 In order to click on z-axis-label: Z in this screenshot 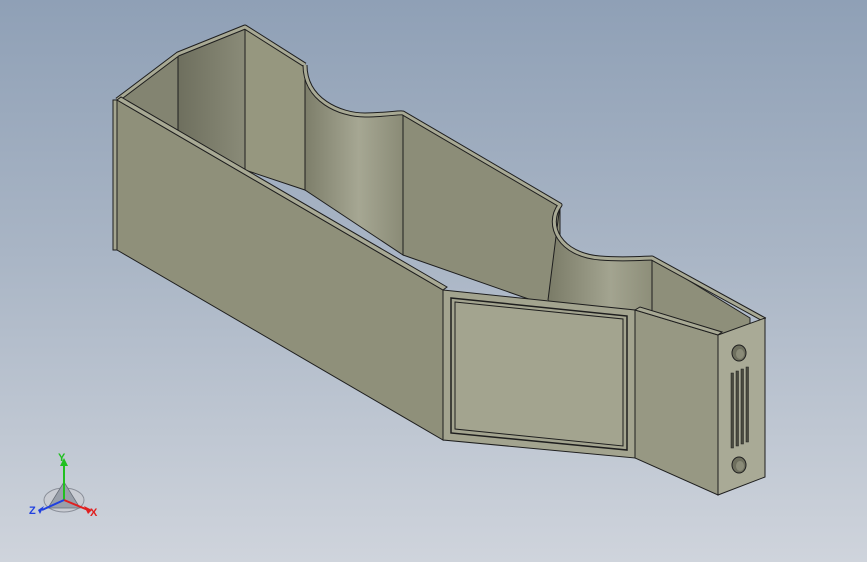, I will do `click(32, 511)`.